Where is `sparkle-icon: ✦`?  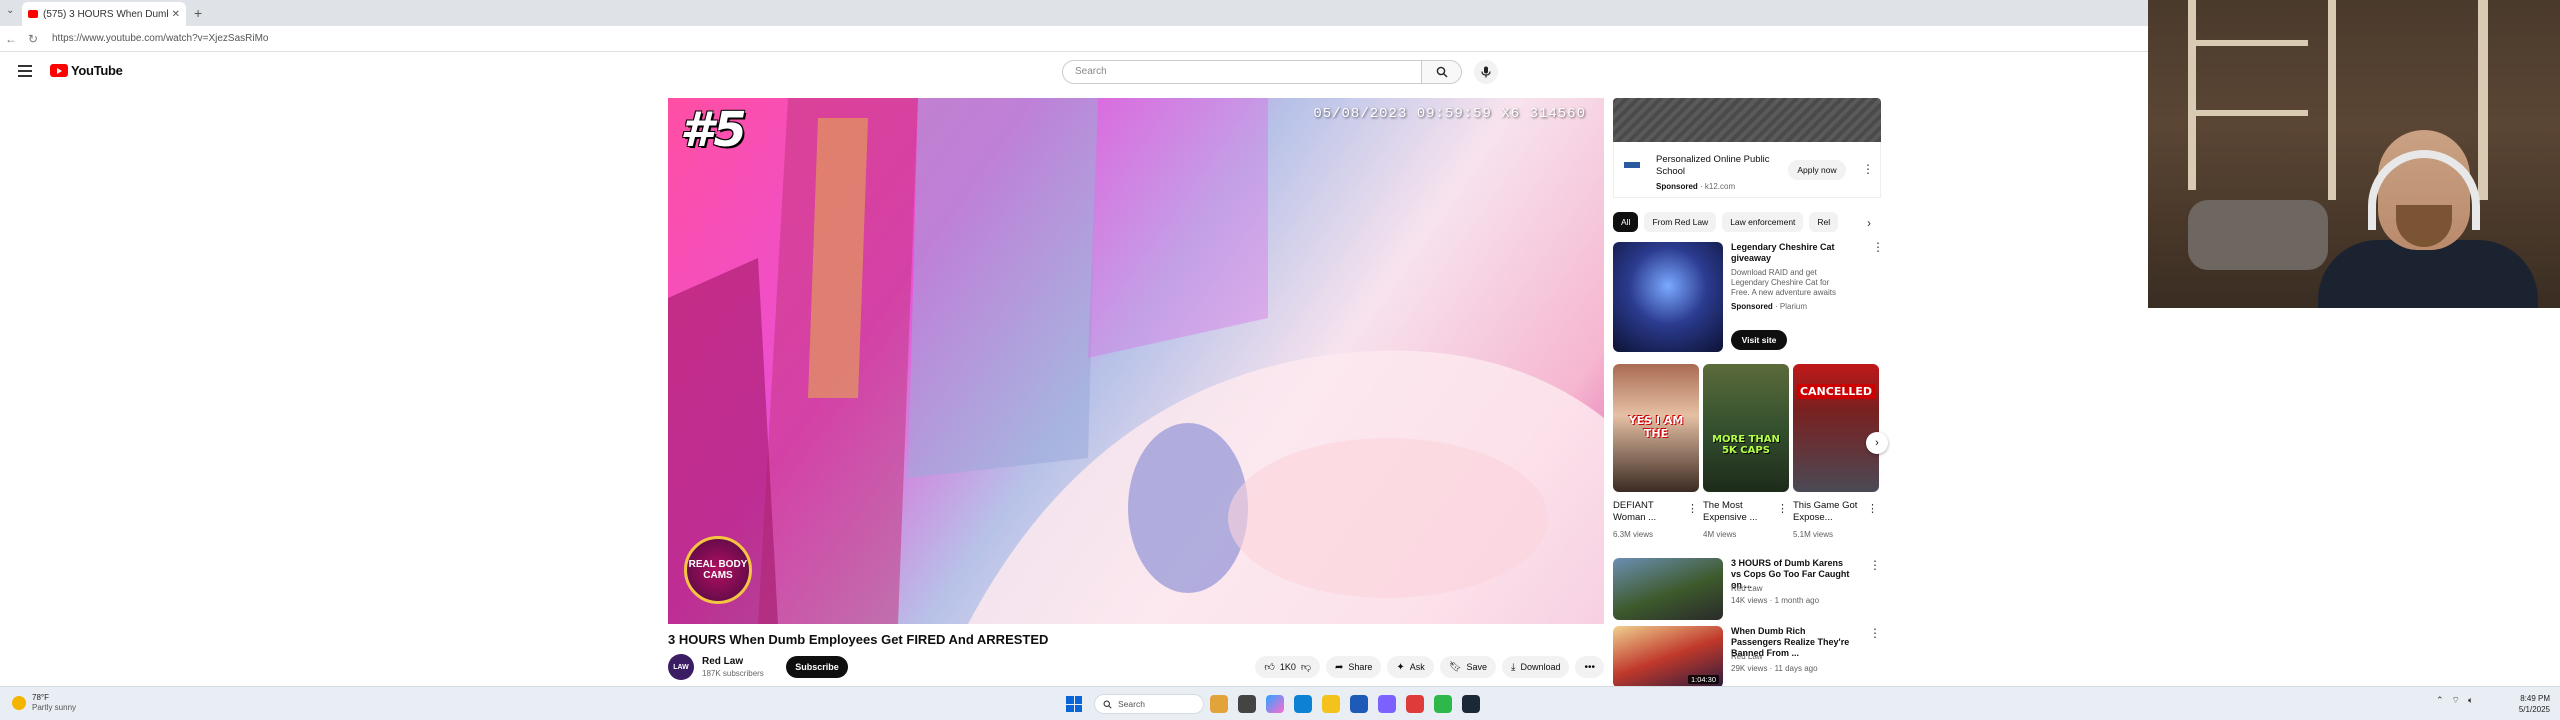 sparkle-icon: ✦ is located at coordinates (1400, 667).